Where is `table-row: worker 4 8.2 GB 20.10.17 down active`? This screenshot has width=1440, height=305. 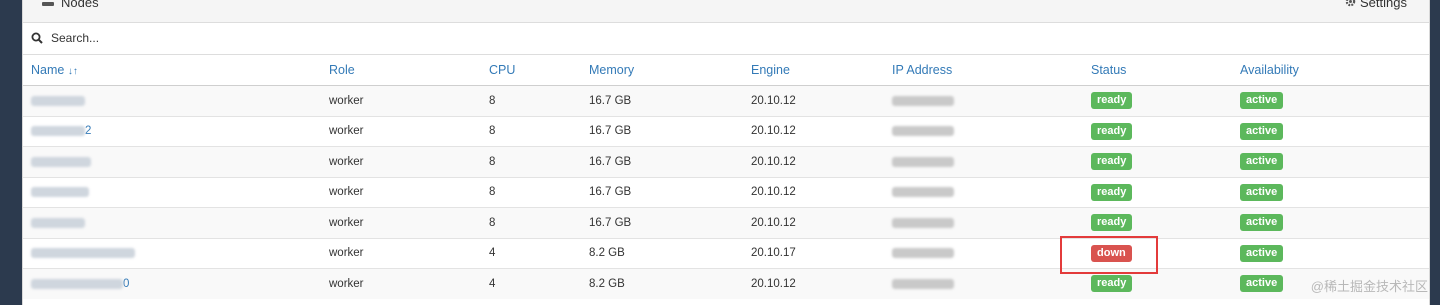 table-row: worker 4 8.2 GB 20.10.17 down active is located at coordinates (726, 253).